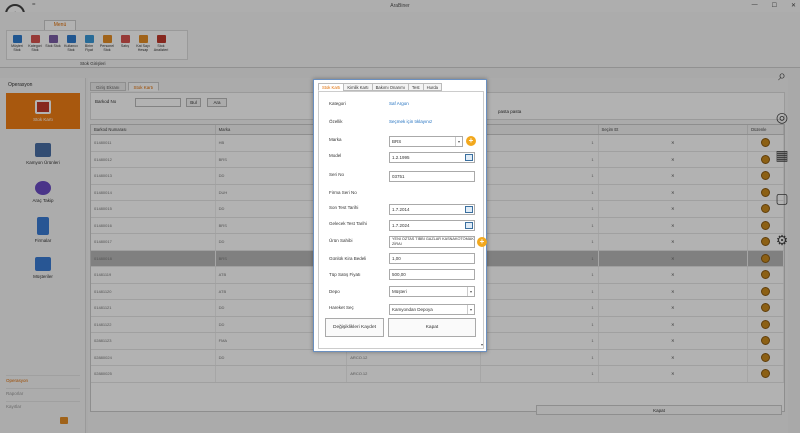 This screenshot has height=433, width=800. What do you see at coordinates (348, 258) in the screenshot?
I see `gunluk-kira-label: Günlük Kira Bedeli` at bounding box center [348, 258].